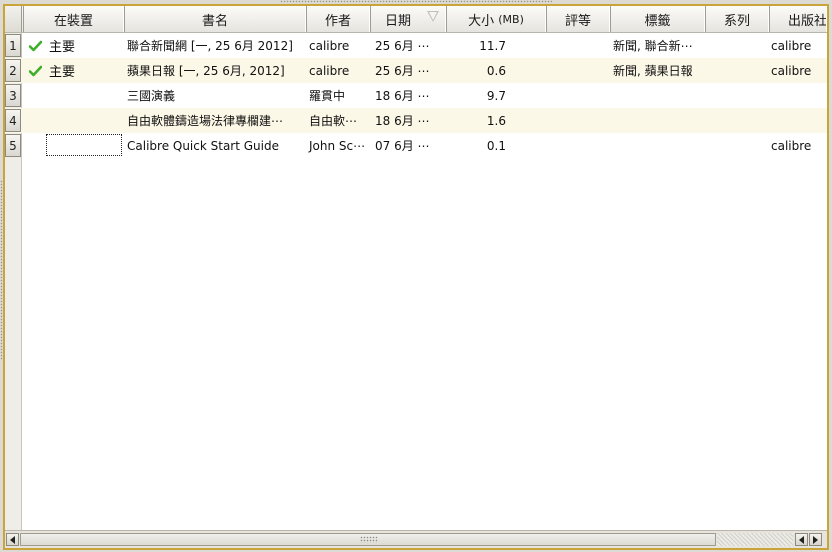 This screenshot has height=552, width=832. What do you see at coordinates (815, 539) in the screenshot?
I see `arrow-right-icon` at bounding box center [815, 539].